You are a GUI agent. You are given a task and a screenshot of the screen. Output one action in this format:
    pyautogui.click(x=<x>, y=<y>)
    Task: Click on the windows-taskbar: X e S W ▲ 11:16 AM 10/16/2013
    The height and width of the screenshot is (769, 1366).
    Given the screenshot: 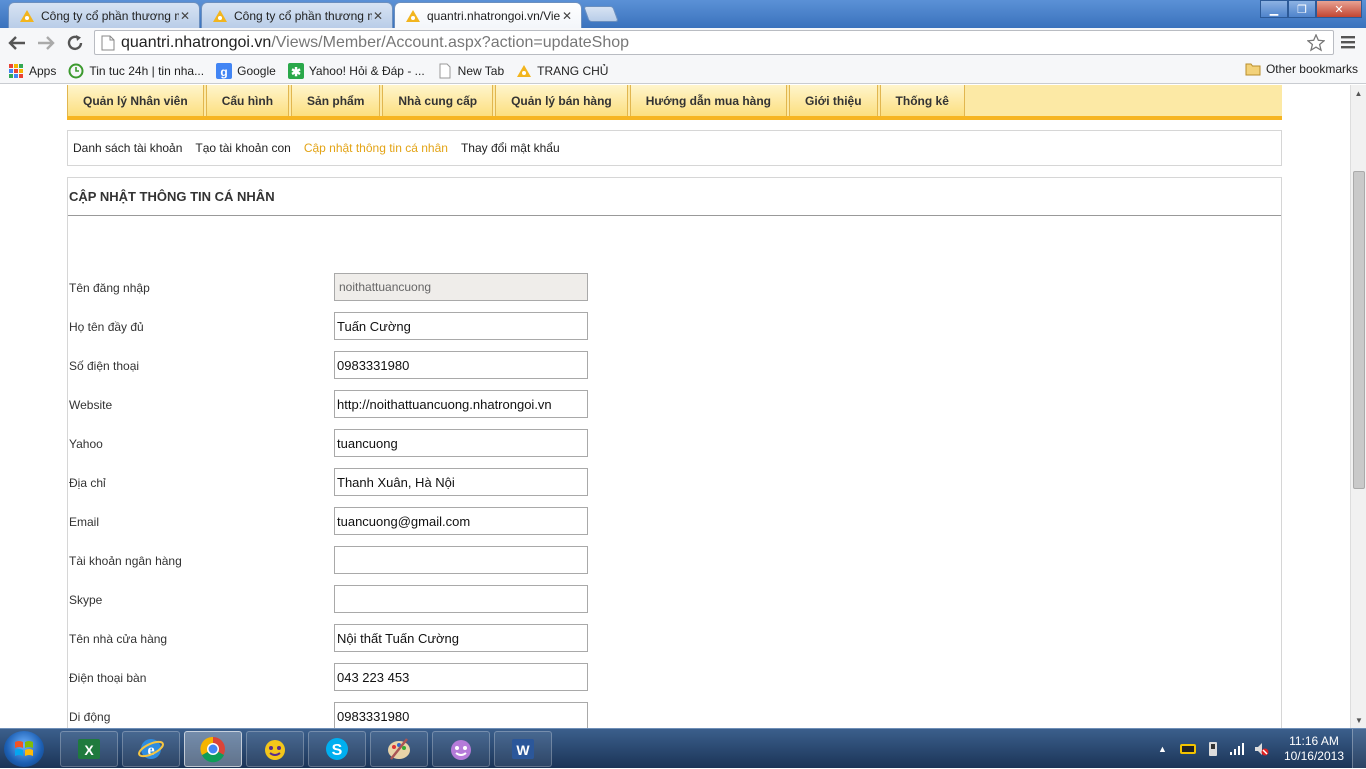 What is the action you would take?
    pyautogui.click(x=683, y=748)
    